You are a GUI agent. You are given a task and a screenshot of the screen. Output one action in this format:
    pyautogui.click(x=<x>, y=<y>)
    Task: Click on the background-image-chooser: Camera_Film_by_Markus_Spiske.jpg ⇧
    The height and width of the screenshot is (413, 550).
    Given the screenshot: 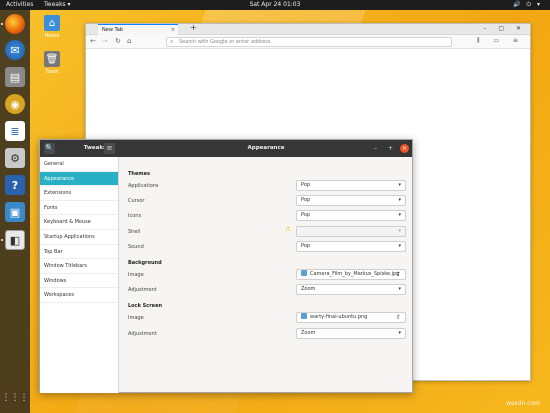 What is the action you would take?
    pyautogui.click(x=351, y=274)
    